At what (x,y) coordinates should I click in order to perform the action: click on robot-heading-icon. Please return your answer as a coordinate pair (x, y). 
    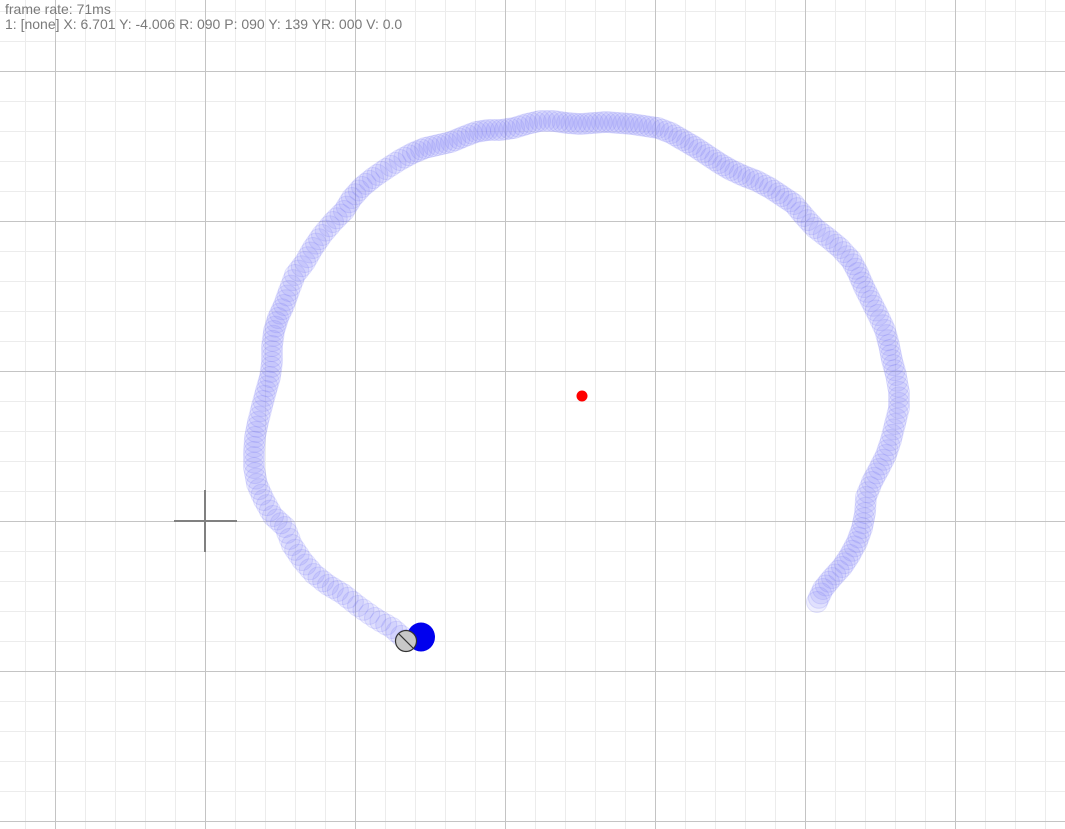
    Looking at the image, I should click on (406, 641).